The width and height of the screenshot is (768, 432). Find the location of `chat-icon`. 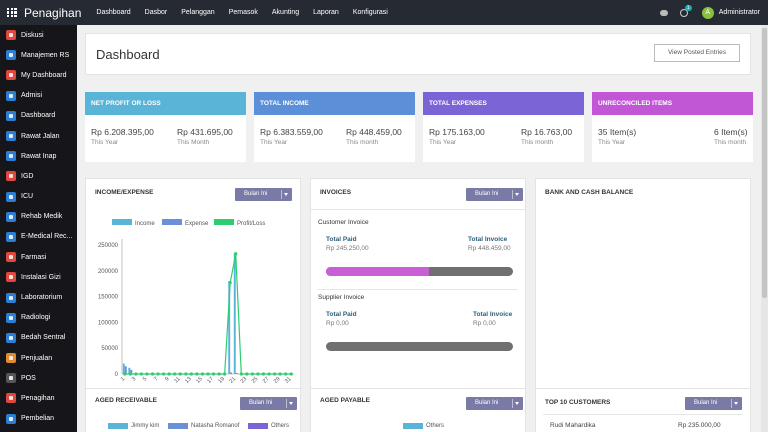

chat-icon is located at coordinates (663, 12).